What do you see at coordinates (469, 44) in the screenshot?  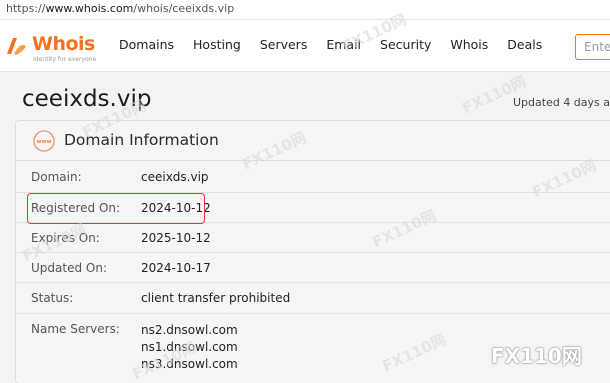 I see `nav-whois: Whois` at bounding box center [469, 44].